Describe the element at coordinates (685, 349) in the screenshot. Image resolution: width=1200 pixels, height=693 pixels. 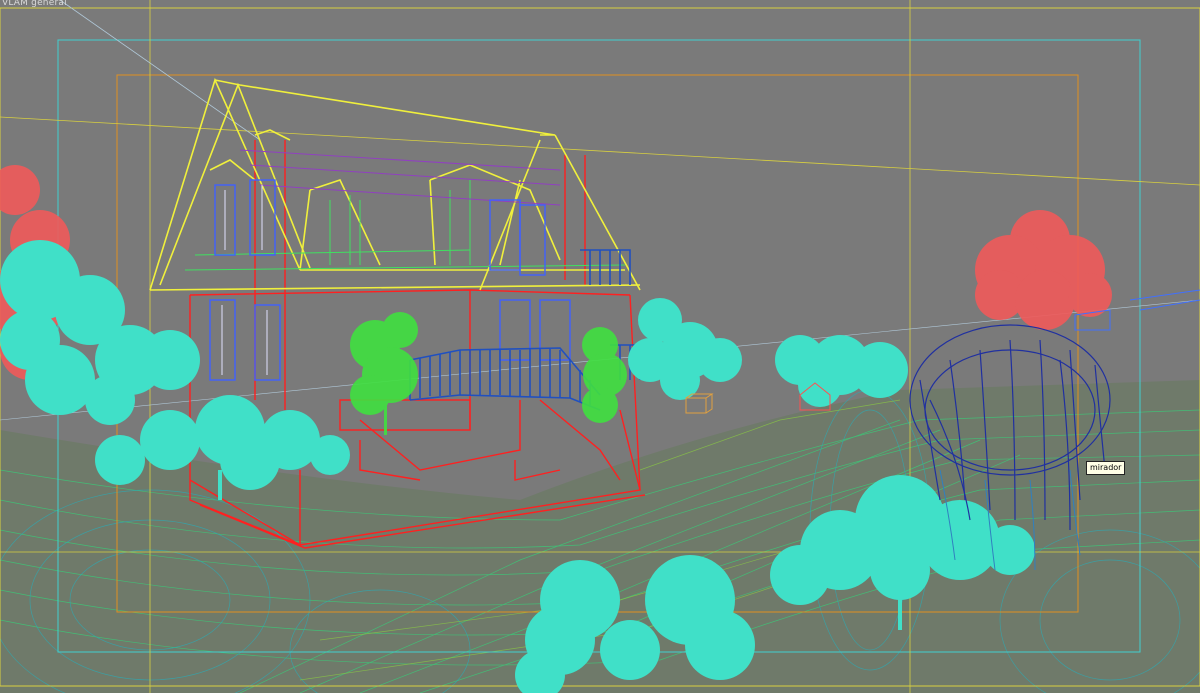
I see `tree-cyan-center` at that location.